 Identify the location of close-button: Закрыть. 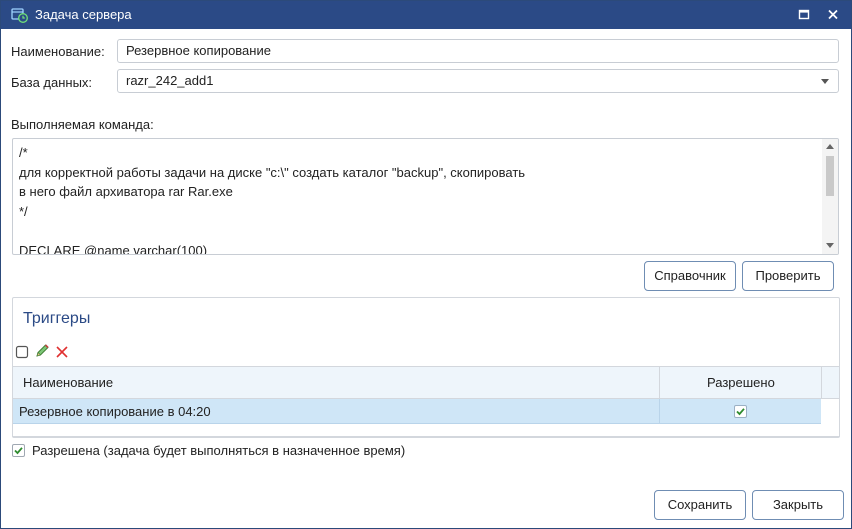
(798, 505).